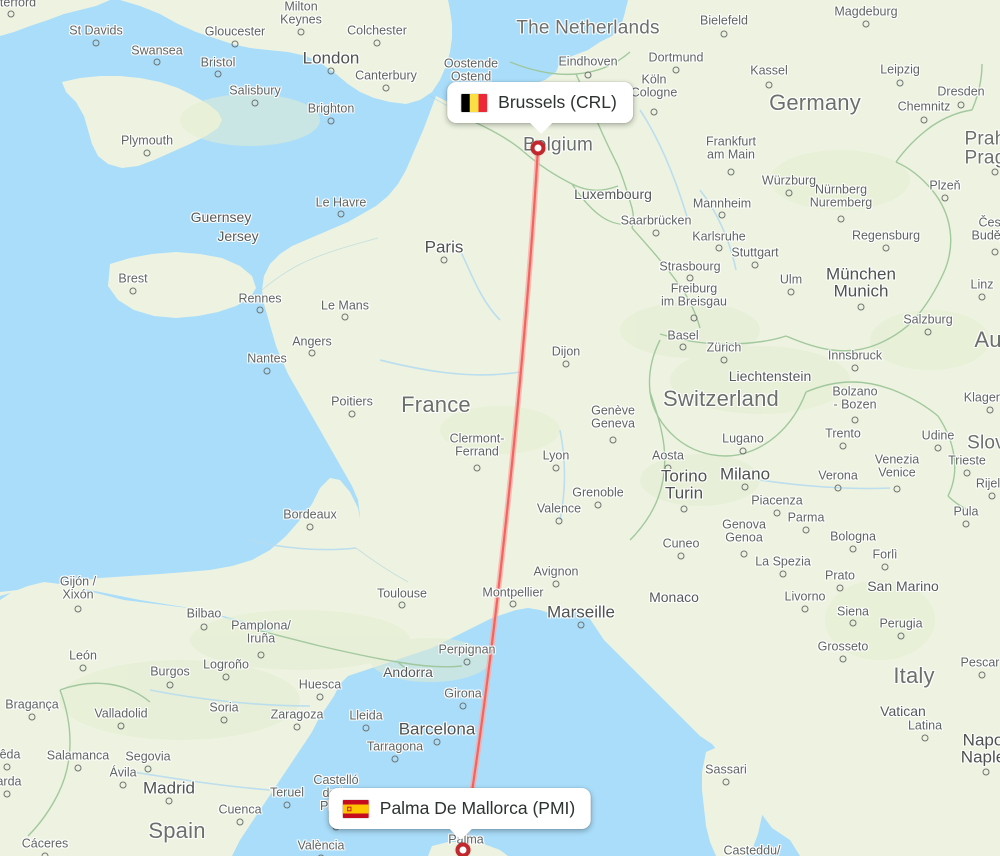 This screenshot has height=856, width=1000. I want to click on origin-callout-label: Brussels (CRL), so click(557, 102).